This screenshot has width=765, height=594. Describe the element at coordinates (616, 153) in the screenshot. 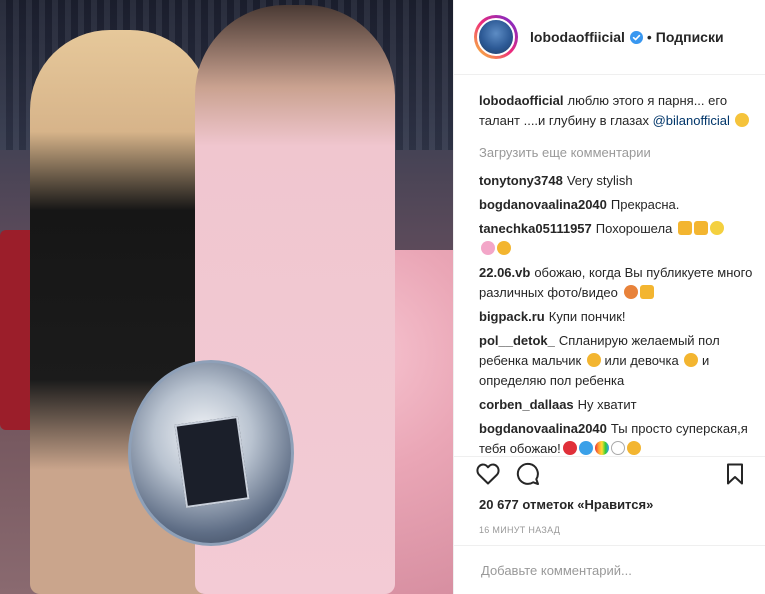

I see `load-more-comments-button: Загрузить еще комментарии` at that location.